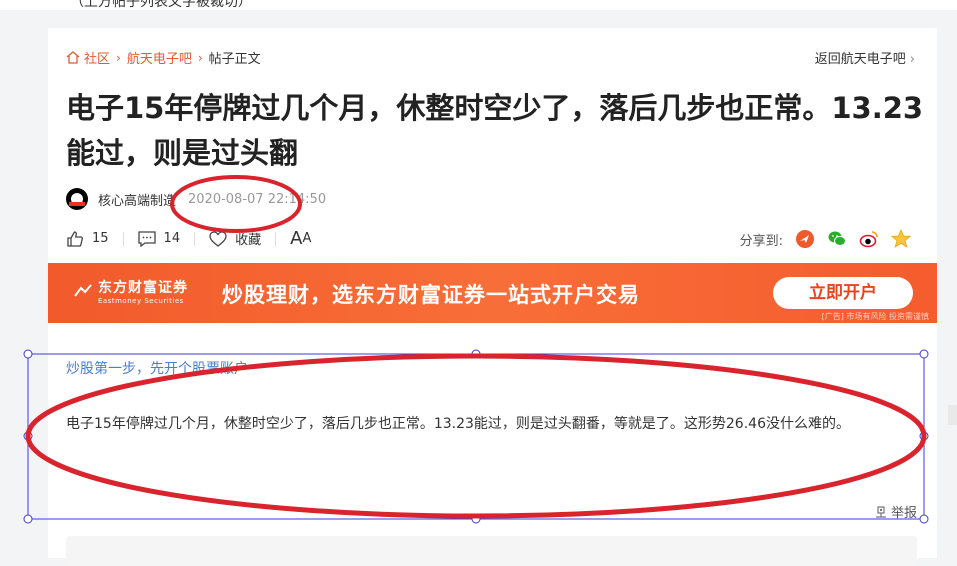  What do you see at coordinates (146, 238) in the screenshot?
I see `comment-icon` at bounding box center [146, 238].